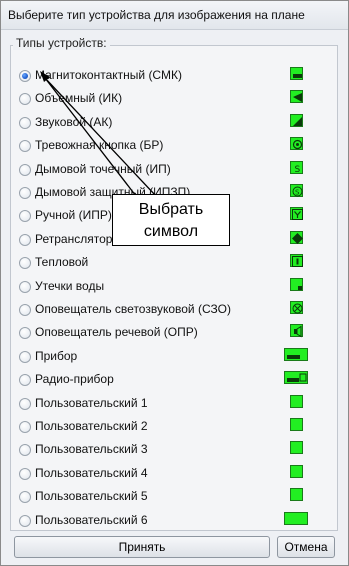 The image size is (349, 566). I want to click on callout-box: Выбрать символ, so click(171, 220).